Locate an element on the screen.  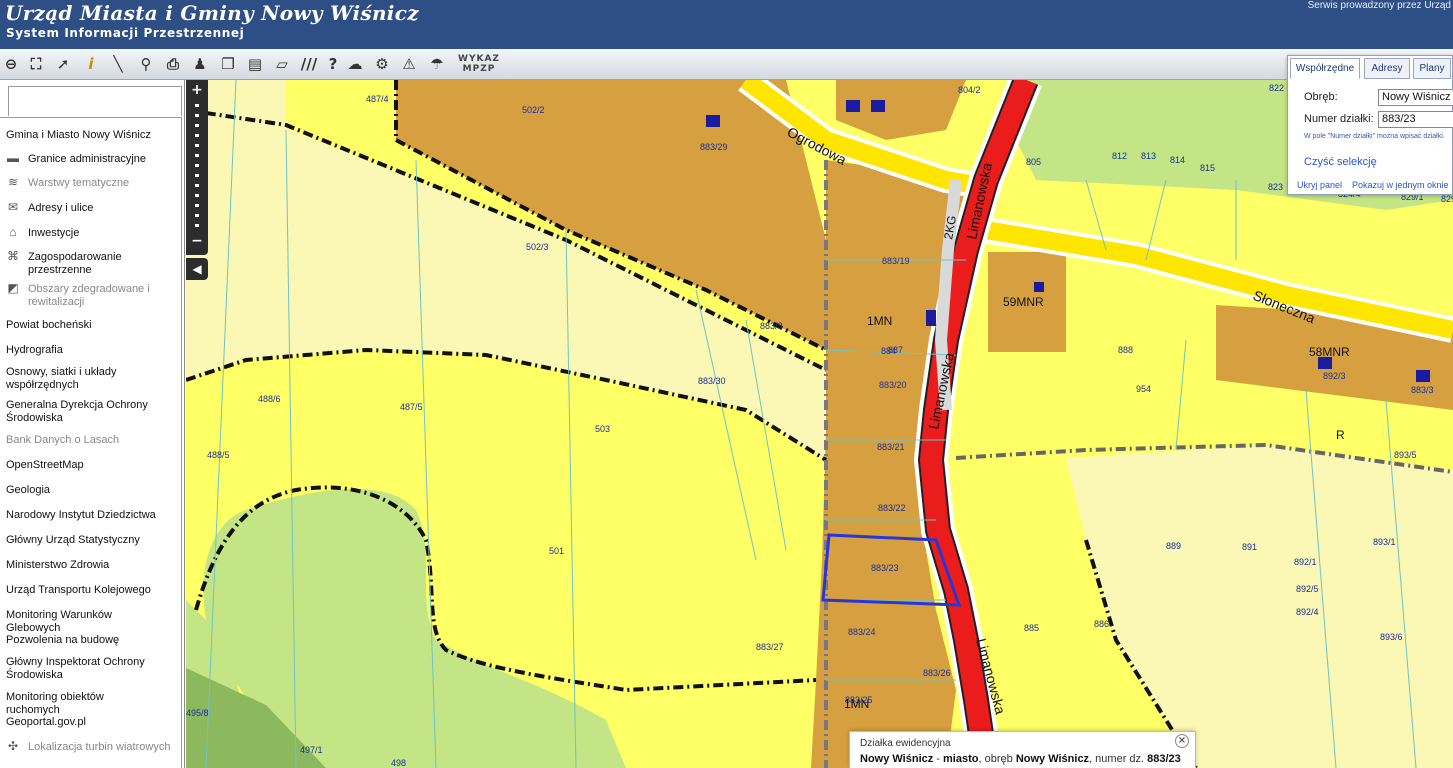
layer-label: Obszary zdegradowane i rewitalizacji is located at coordinates (89, 295).